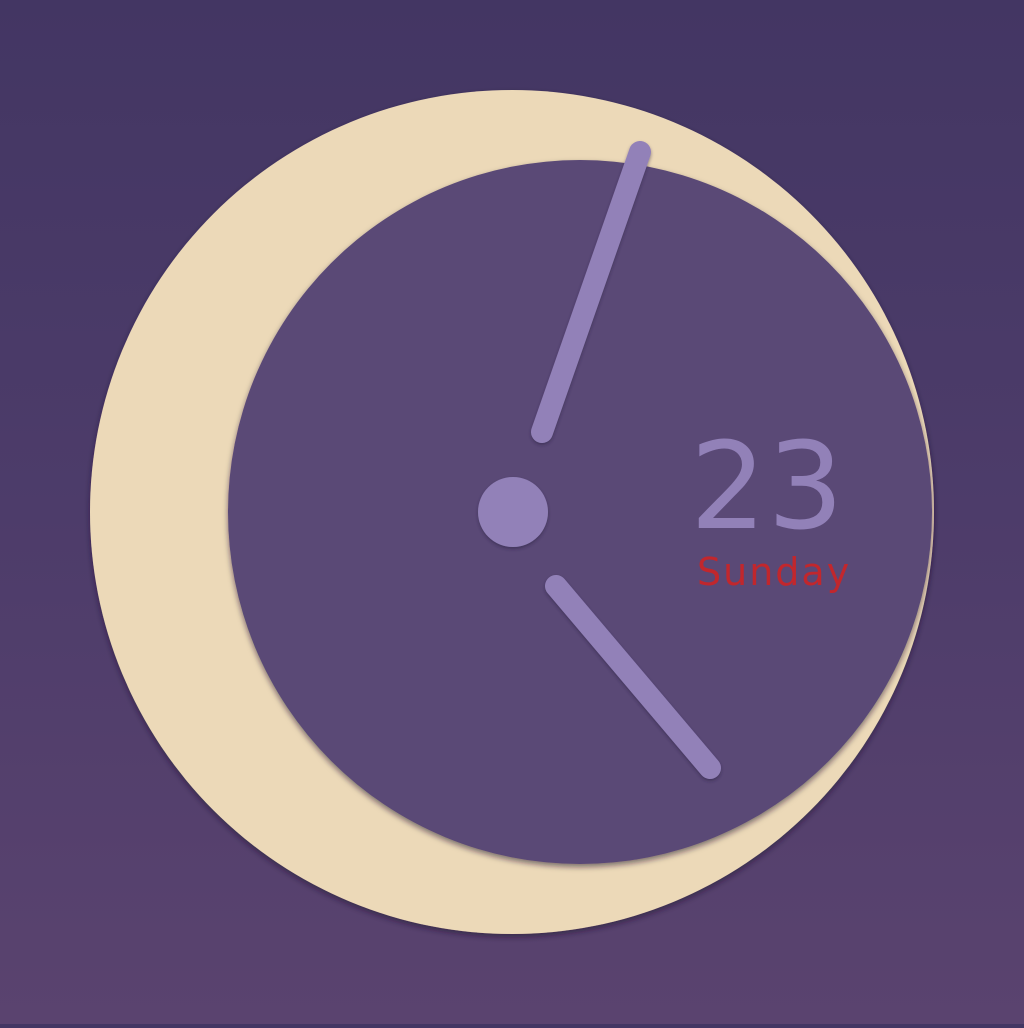 This screenshot has width=1024, height=1028. I want to click on date-number: 23, so click(767, 487).